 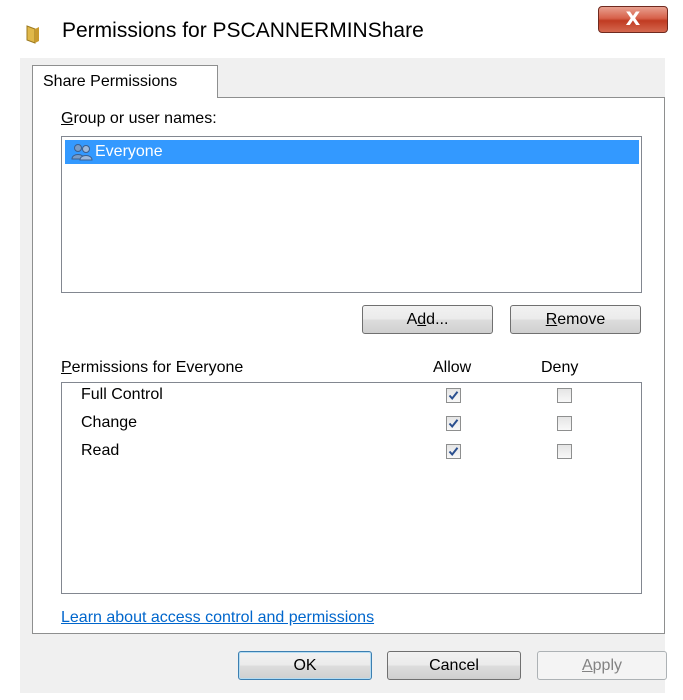 What do you see at coordinates (575, 319) in the screenshot?
I see `remove-button: Remove` at bounding box center [575, 319].